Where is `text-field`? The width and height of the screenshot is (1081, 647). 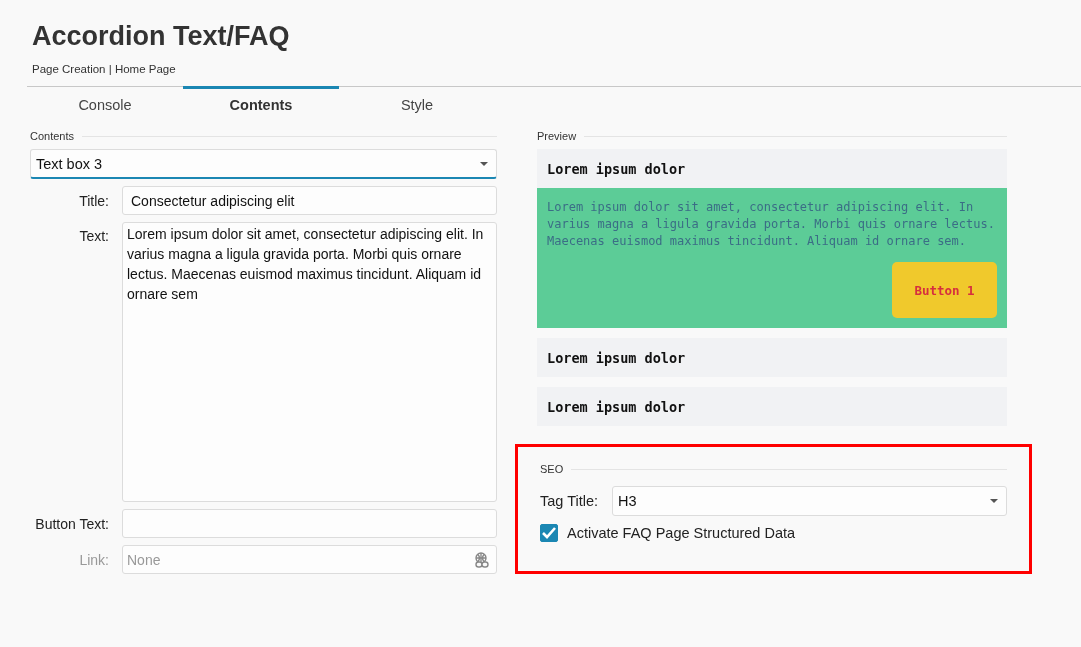 text-field is located at coordinates (309, 523).